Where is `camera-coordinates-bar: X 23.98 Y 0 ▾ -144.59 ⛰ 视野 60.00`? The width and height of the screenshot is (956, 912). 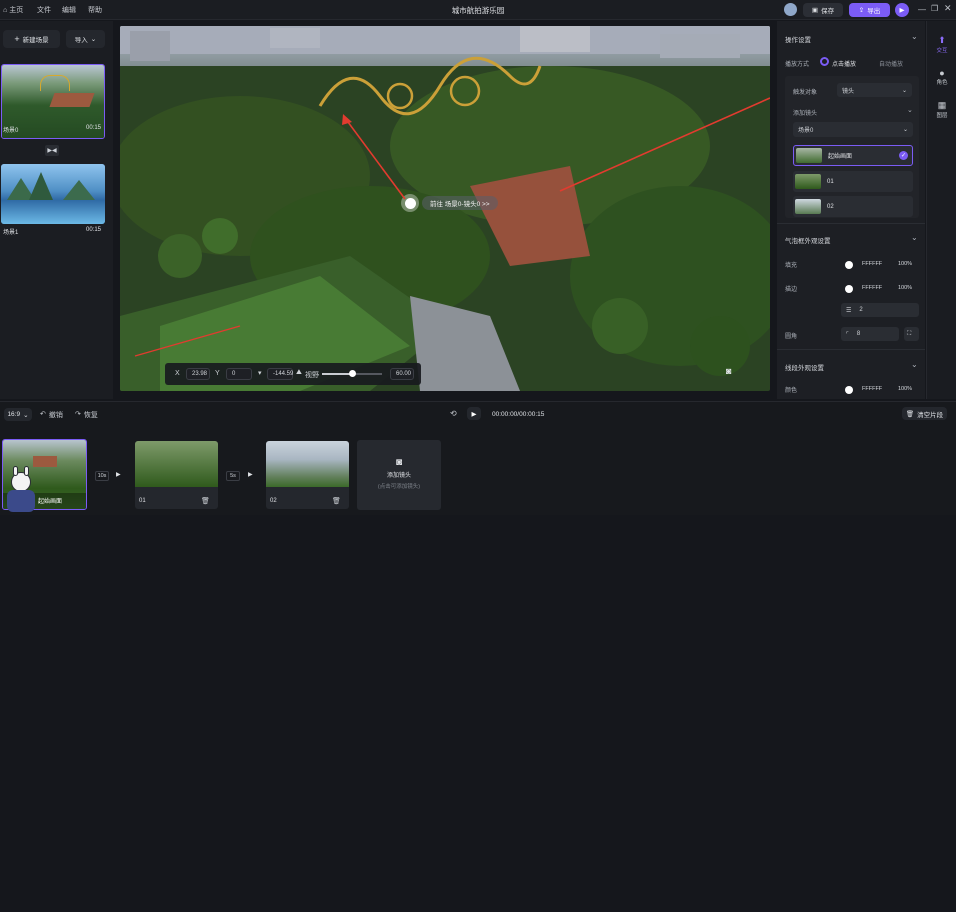
camera-coordinates-bar: X 23.98 Y 0 ▾ -144.59 ⛰ 视野 60.00 is located at coordinates (293, 374).